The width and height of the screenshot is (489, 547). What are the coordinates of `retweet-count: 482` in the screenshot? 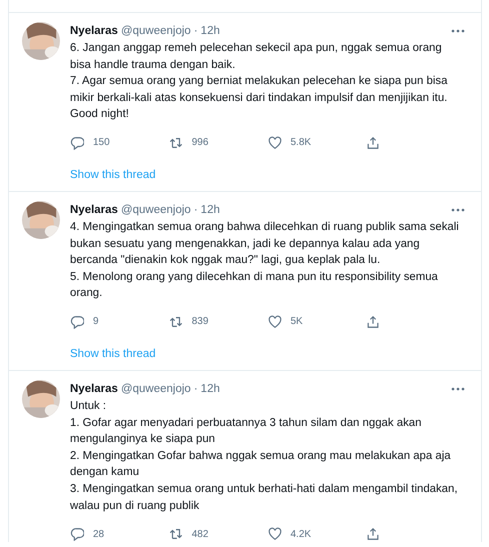 It's located at (200, 534).